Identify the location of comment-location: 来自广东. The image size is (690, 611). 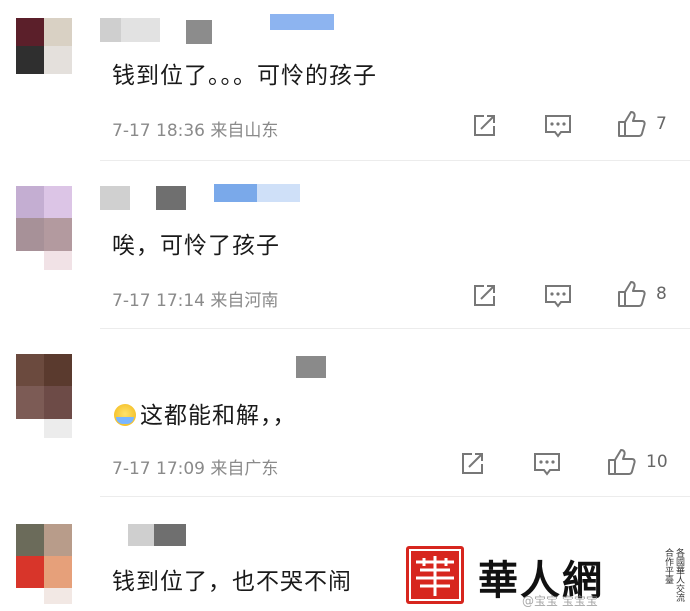
(244, 469).